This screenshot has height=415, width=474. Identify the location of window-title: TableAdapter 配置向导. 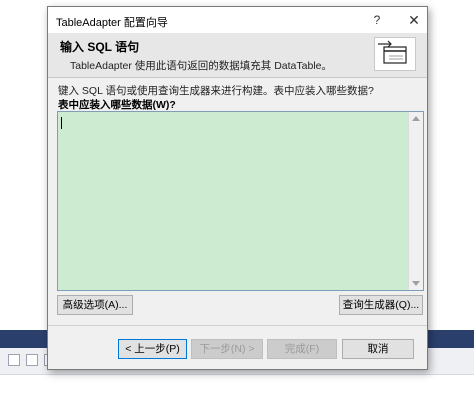
(112, 23).